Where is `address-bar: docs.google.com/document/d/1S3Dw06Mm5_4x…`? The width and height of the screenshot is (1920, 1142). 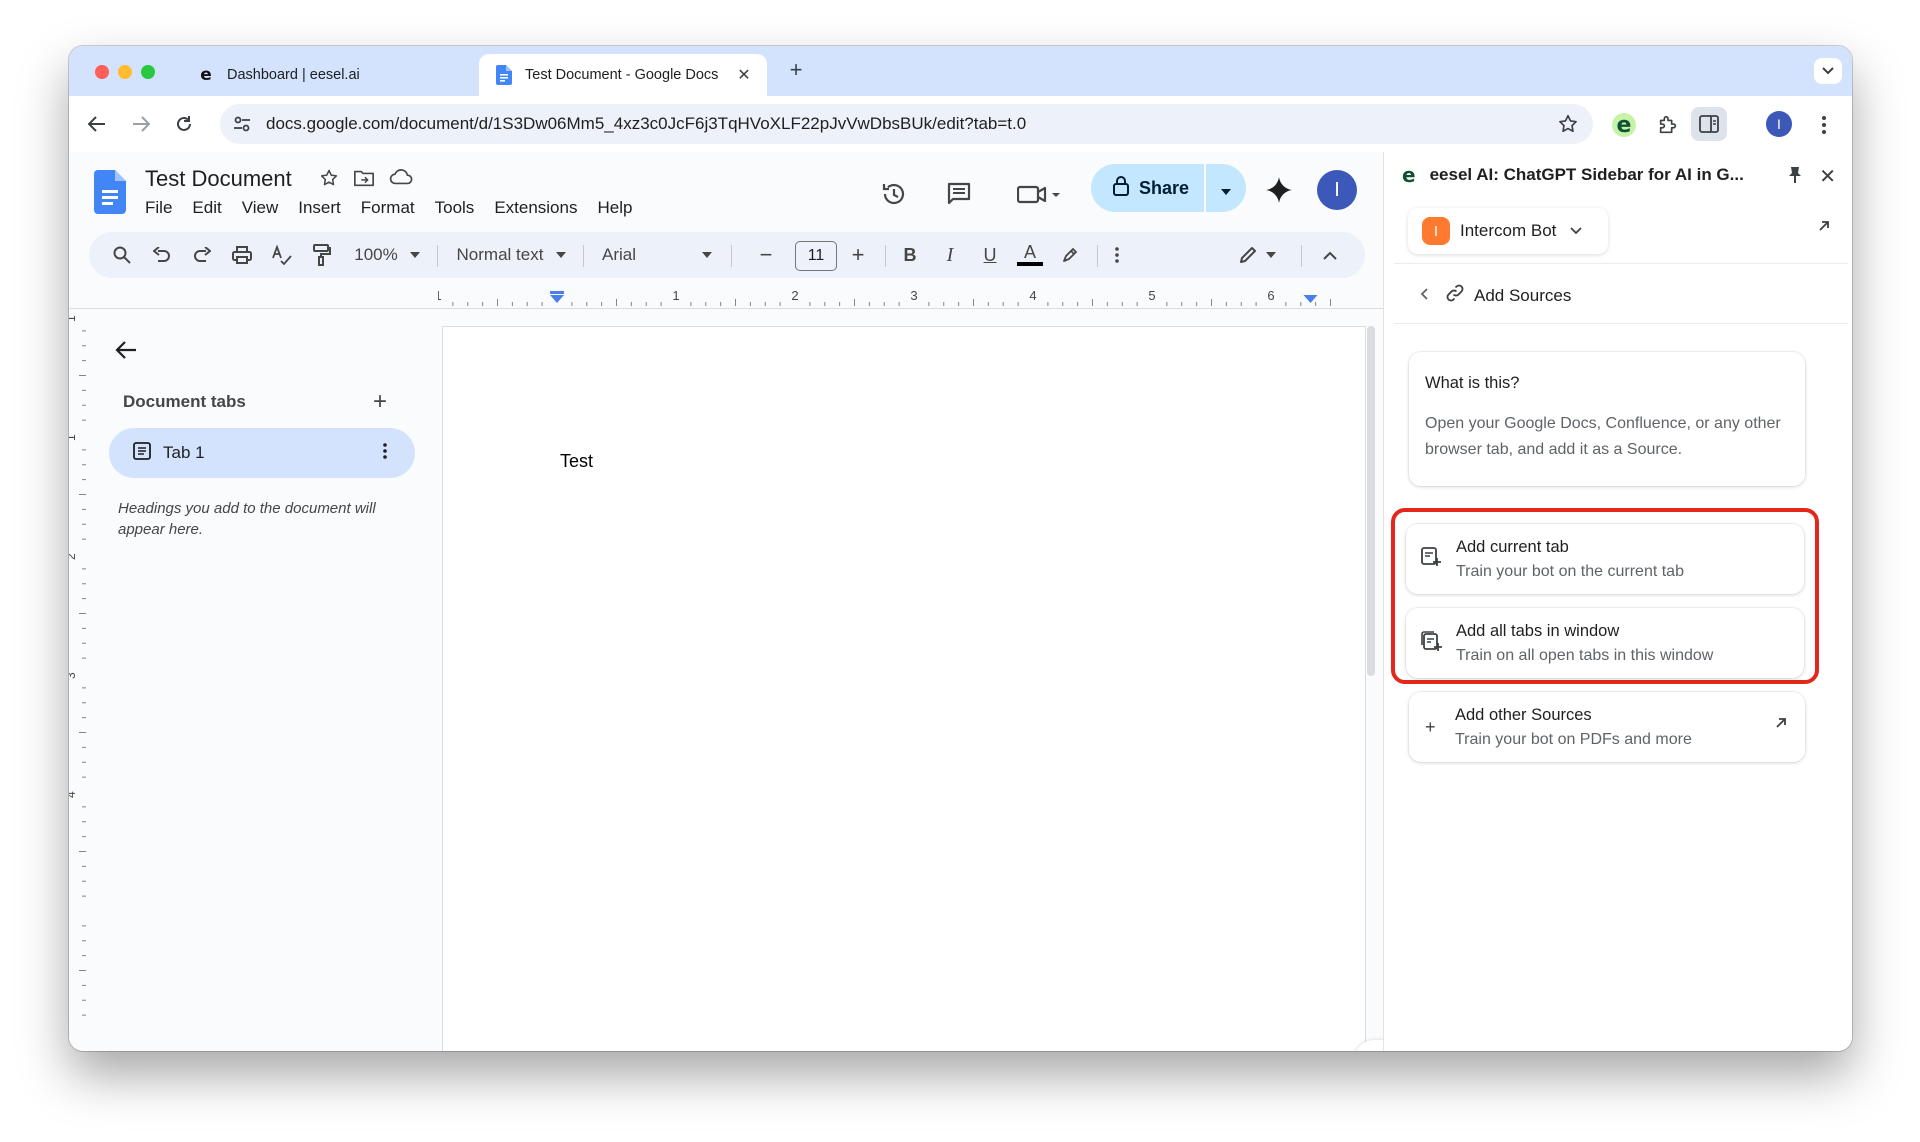
address-bar: docs.google.com/document/d/1S3Dw06Mm5_4x… is located at coordinates (906, 124).